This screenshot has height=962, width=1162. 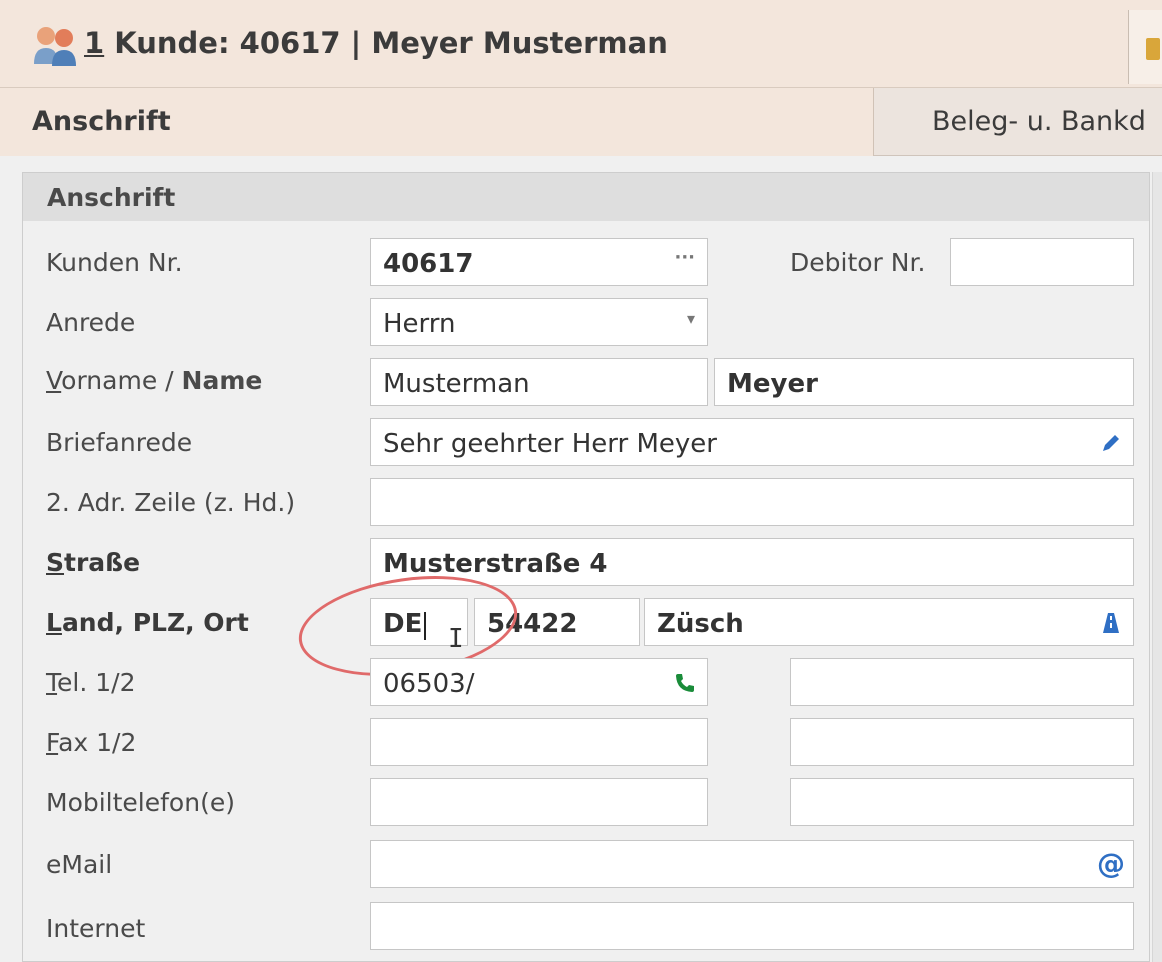 I want to click on kunden-nr-label: Kunden Nr., so click(x=114, y=262).